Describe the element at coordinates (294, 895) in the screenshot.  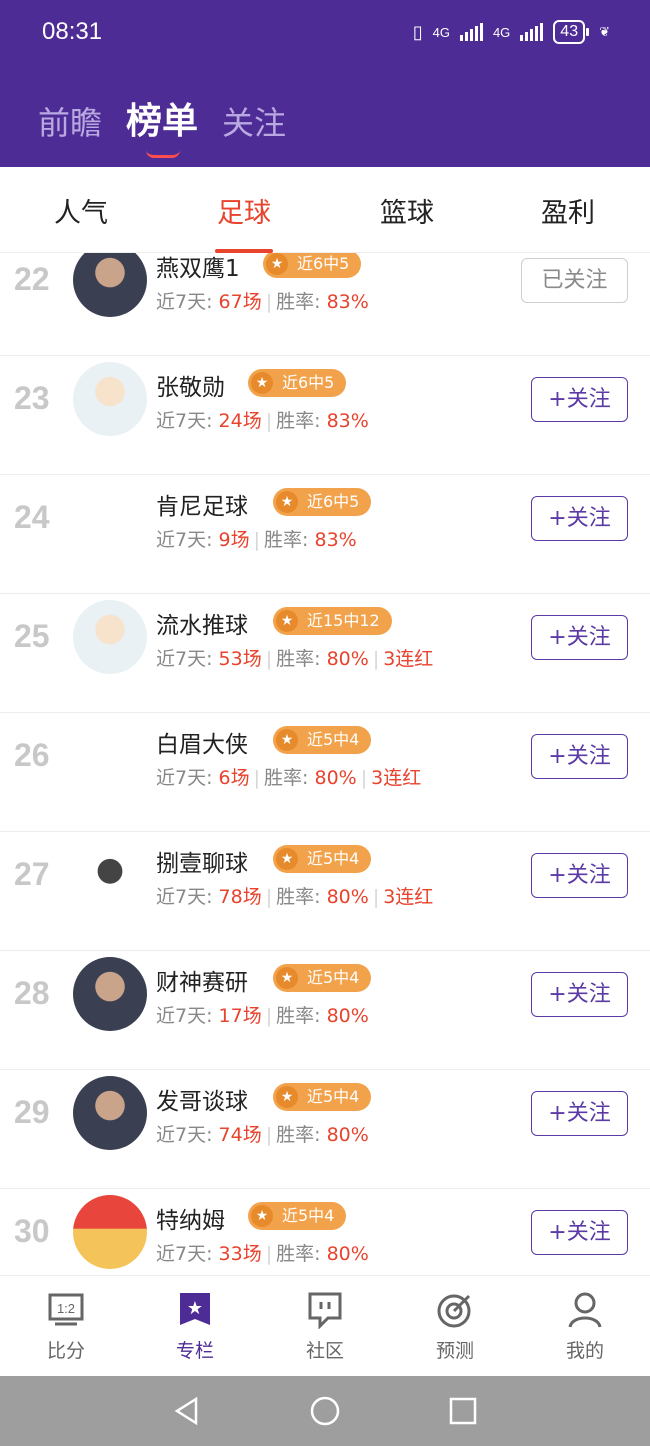
I see `expert-stats: 近7天: 78场 | 胜率: 80% | 3连红` at that location.